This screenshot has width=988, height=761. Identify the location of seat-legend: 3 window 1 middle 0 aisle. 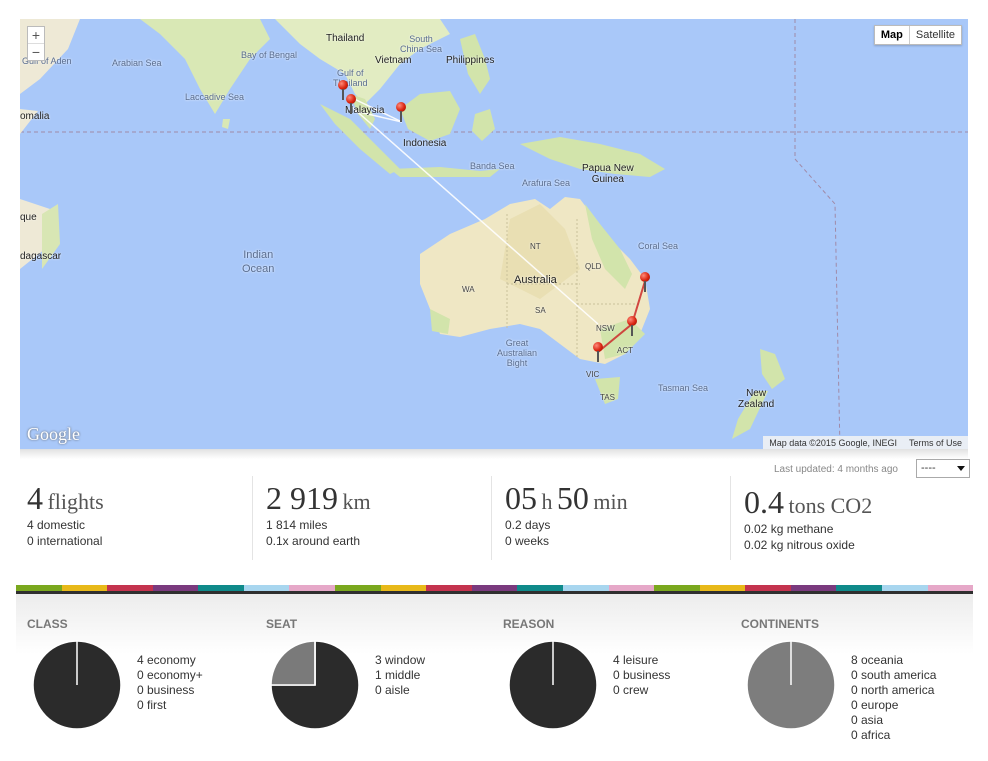
(400, 675).